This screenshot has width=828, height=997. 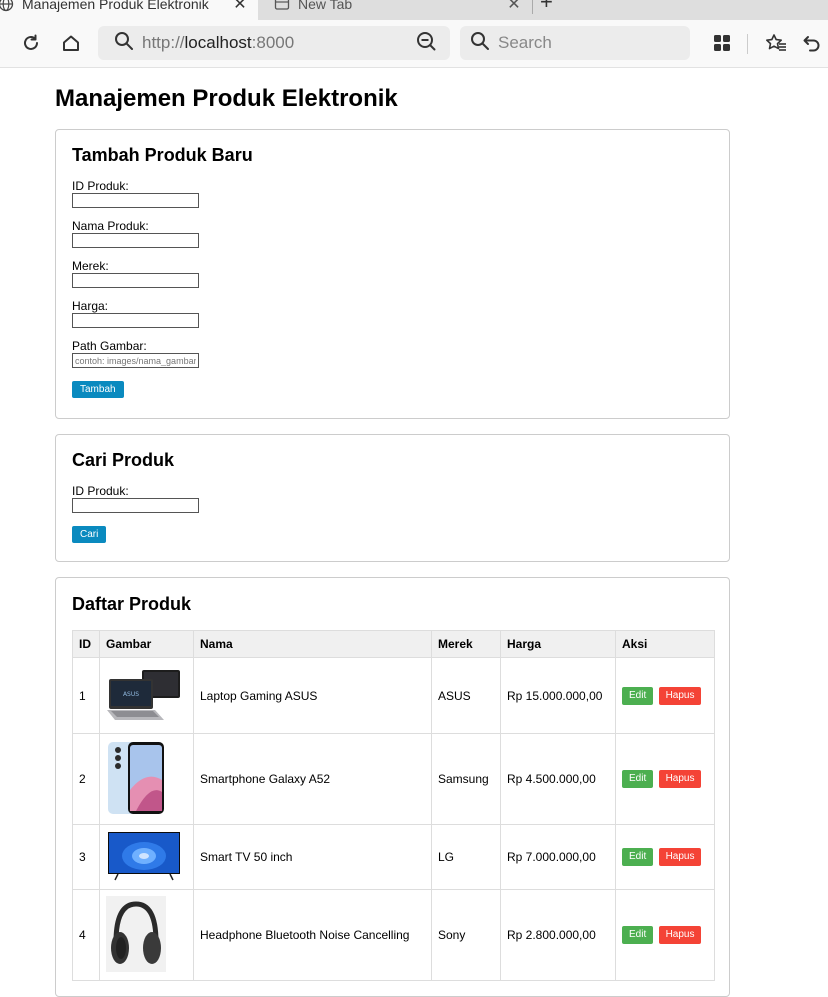 I want to click on tab-active: Manajemen Produk Elektronik ✕, so click(x=129, y=10).